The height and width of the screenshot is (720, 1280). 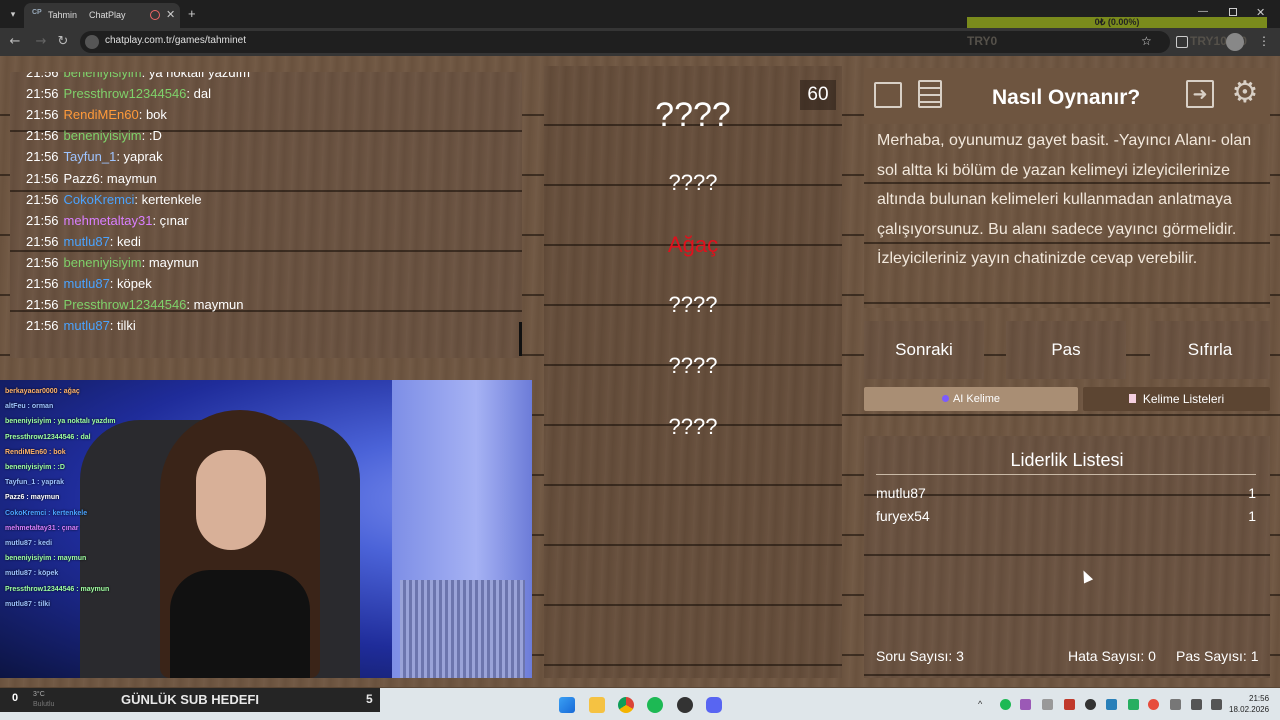 I want to click on close-tab-icon: ✕, so click(x=170, y=14).